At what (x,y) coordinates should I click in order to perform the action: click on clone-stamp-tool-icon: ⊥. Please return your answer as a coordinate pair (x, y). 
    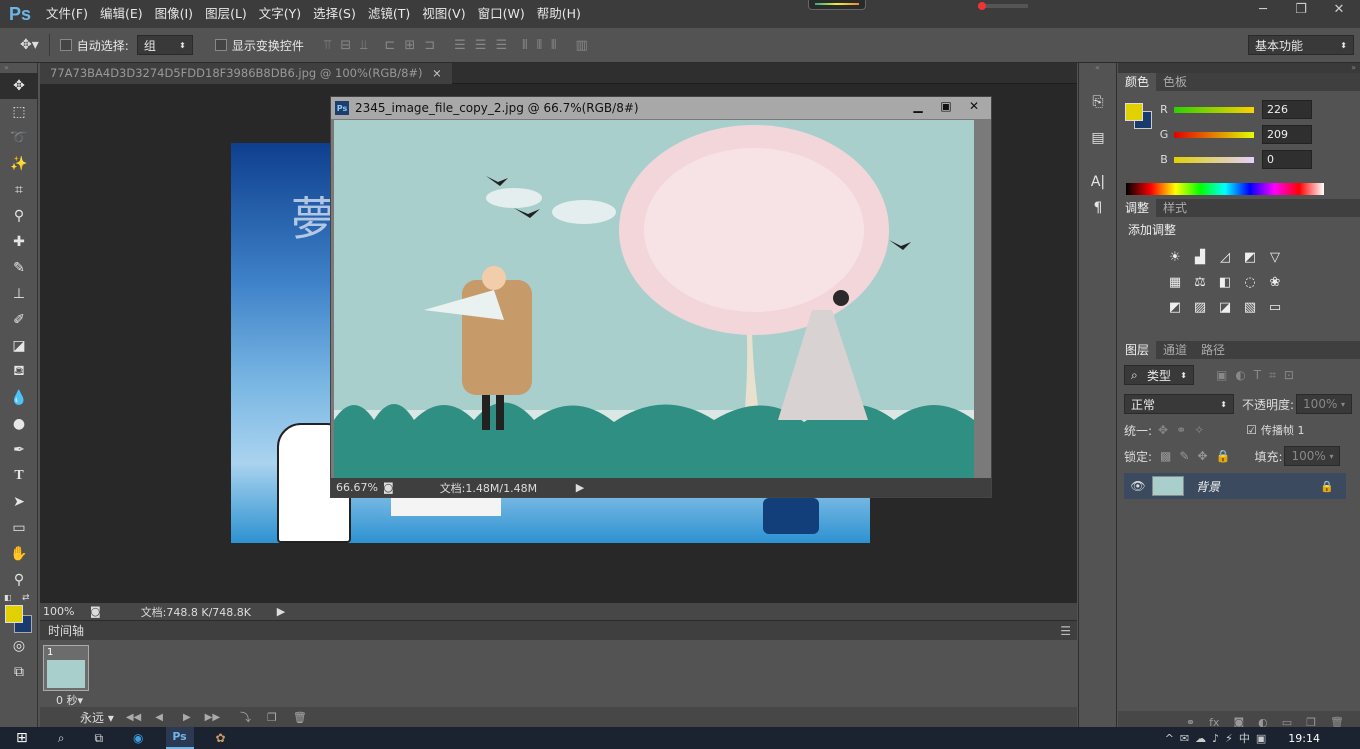
    Looking at the image, I should click on (19, 294).